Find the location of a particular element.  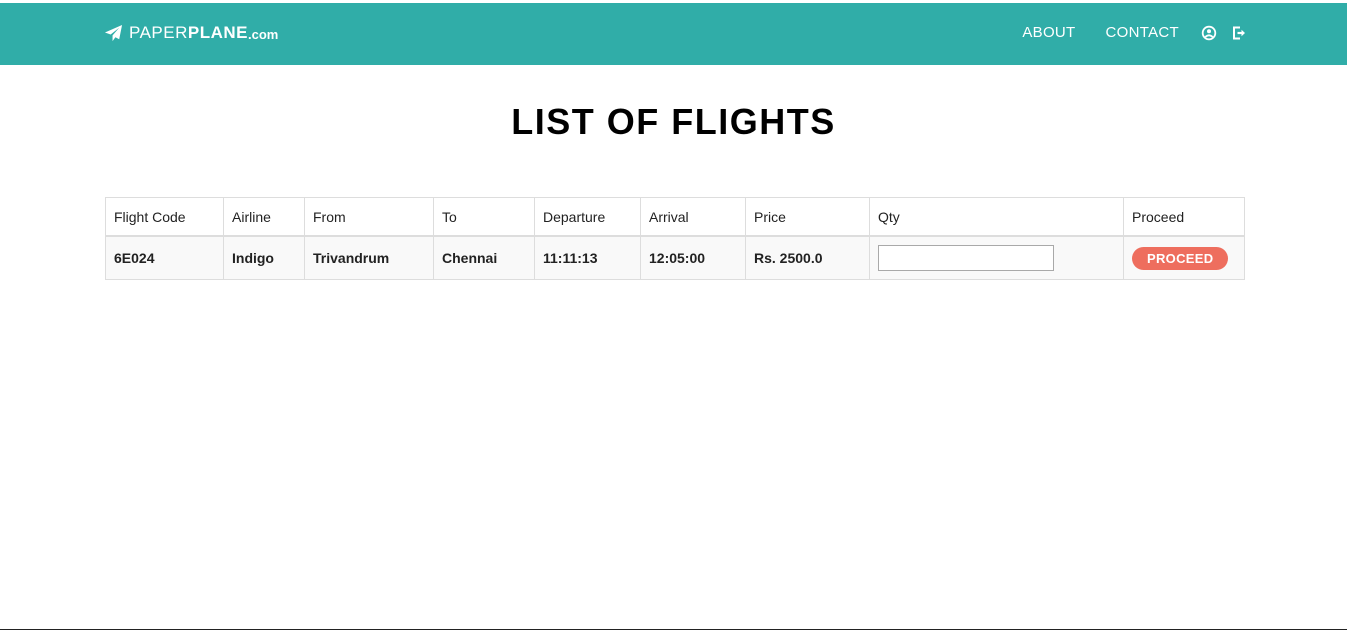

user-circle-icon is located at coordinates (1209, 33).